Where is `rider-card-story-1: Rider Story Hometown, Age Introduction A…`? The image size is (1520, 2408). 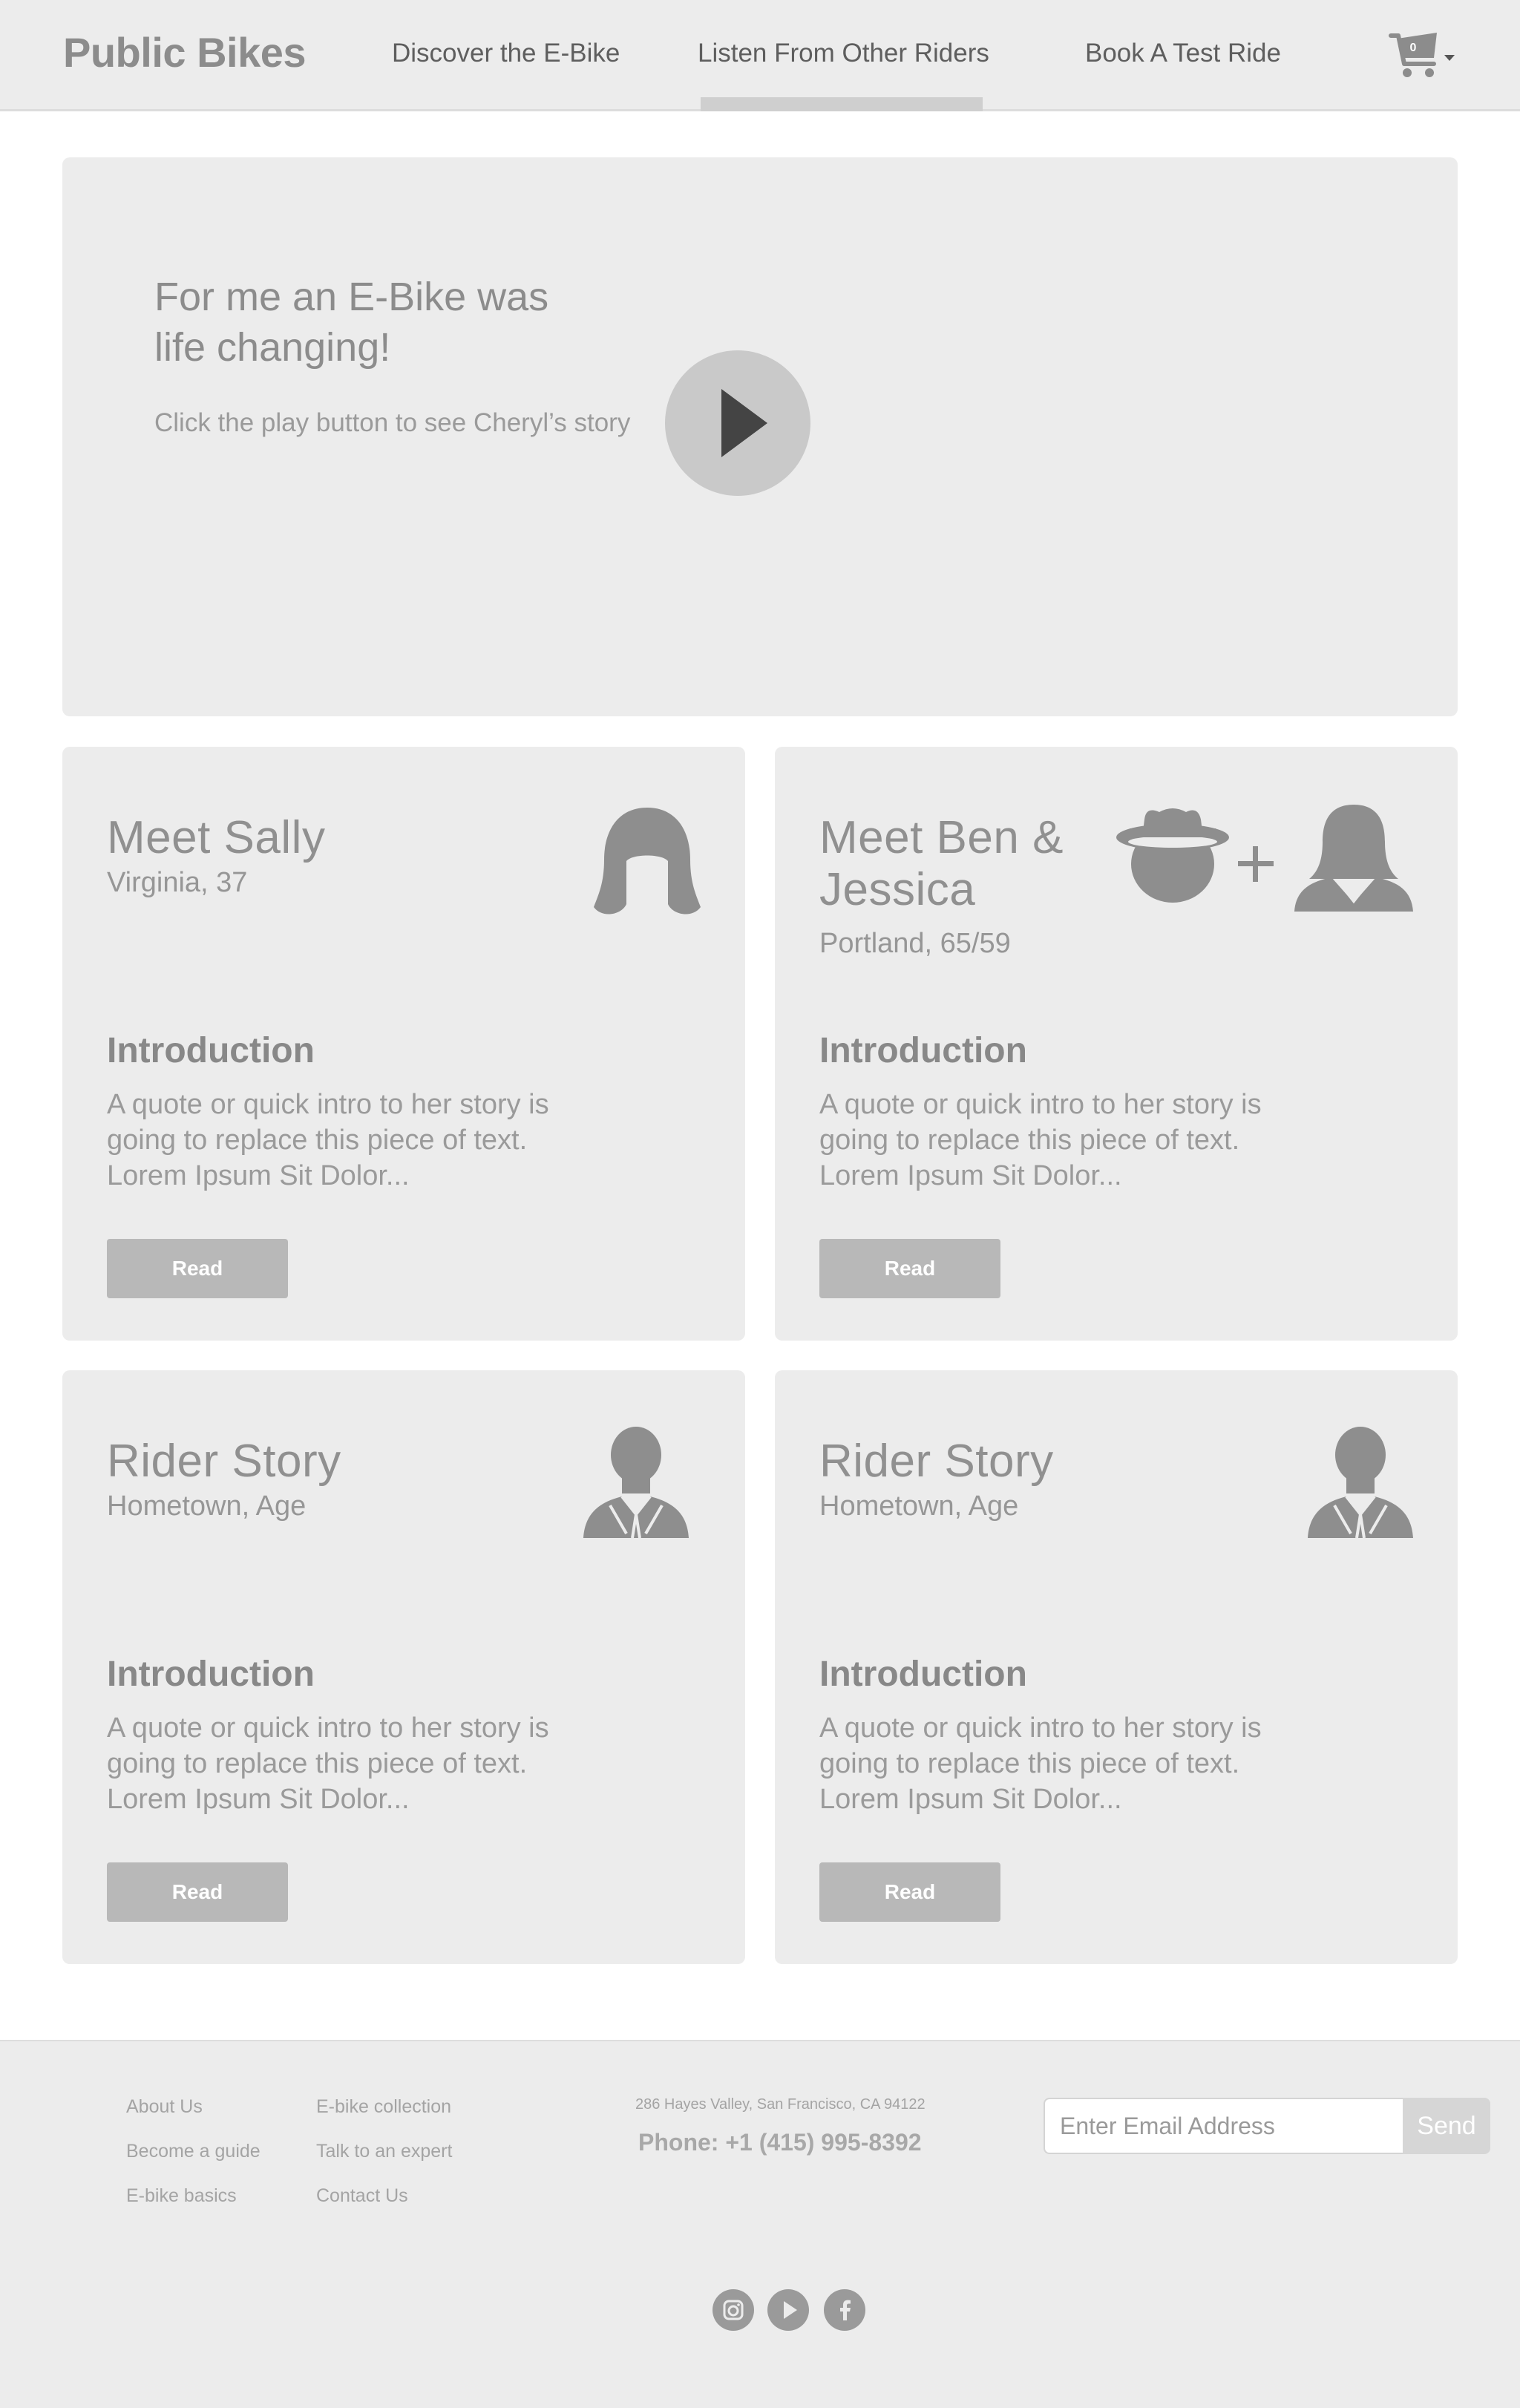
rider-card-story-1: Rider Story Hometown, Age Introduction A… is located at coordinates (403, 1667).